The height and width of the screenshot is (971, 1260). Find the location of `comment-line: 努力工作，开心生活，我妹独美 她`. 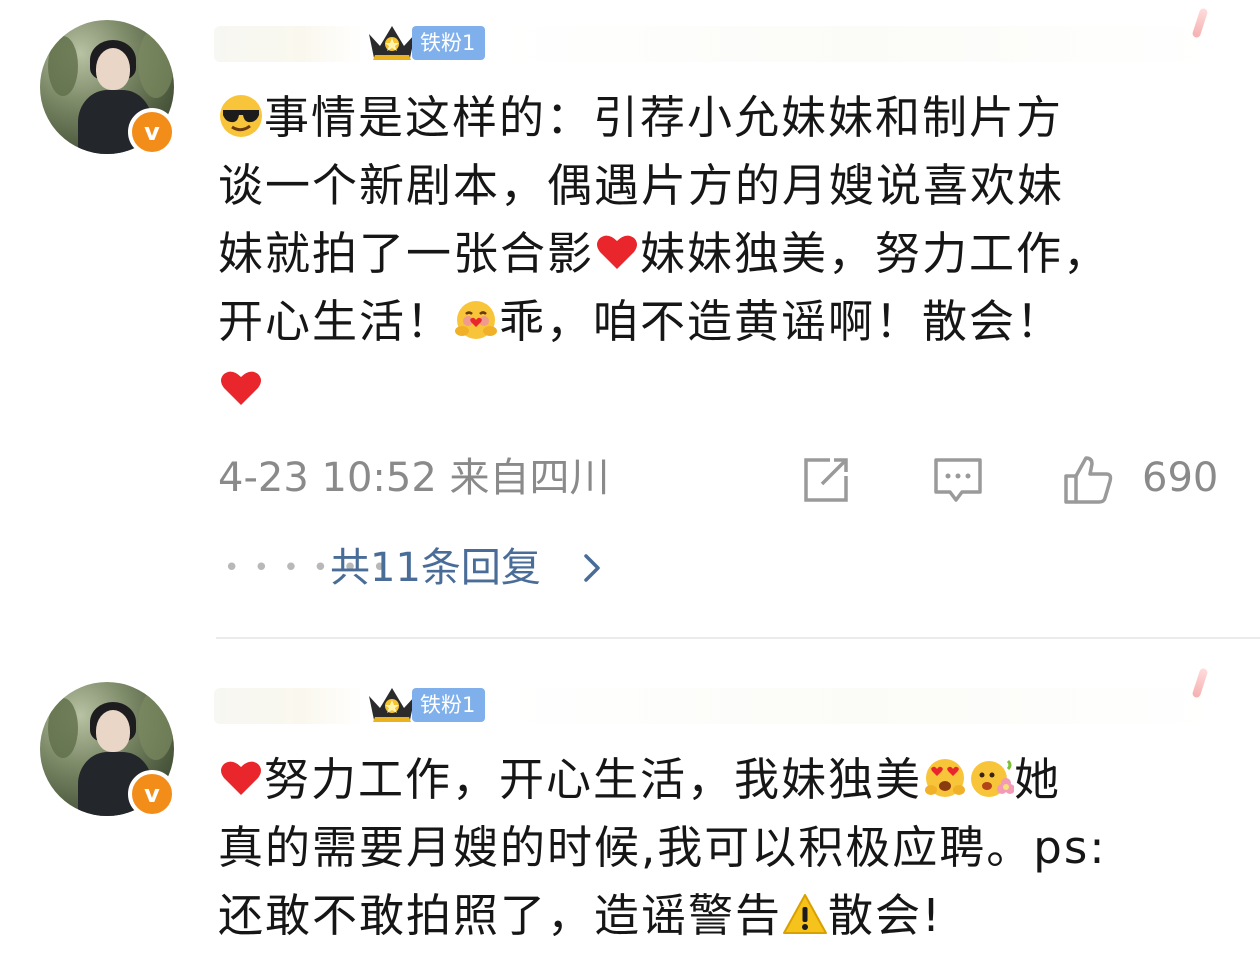

comment-line: 努力工作，开心生活，我妹独美 她 is located at coordinates (718, 780).